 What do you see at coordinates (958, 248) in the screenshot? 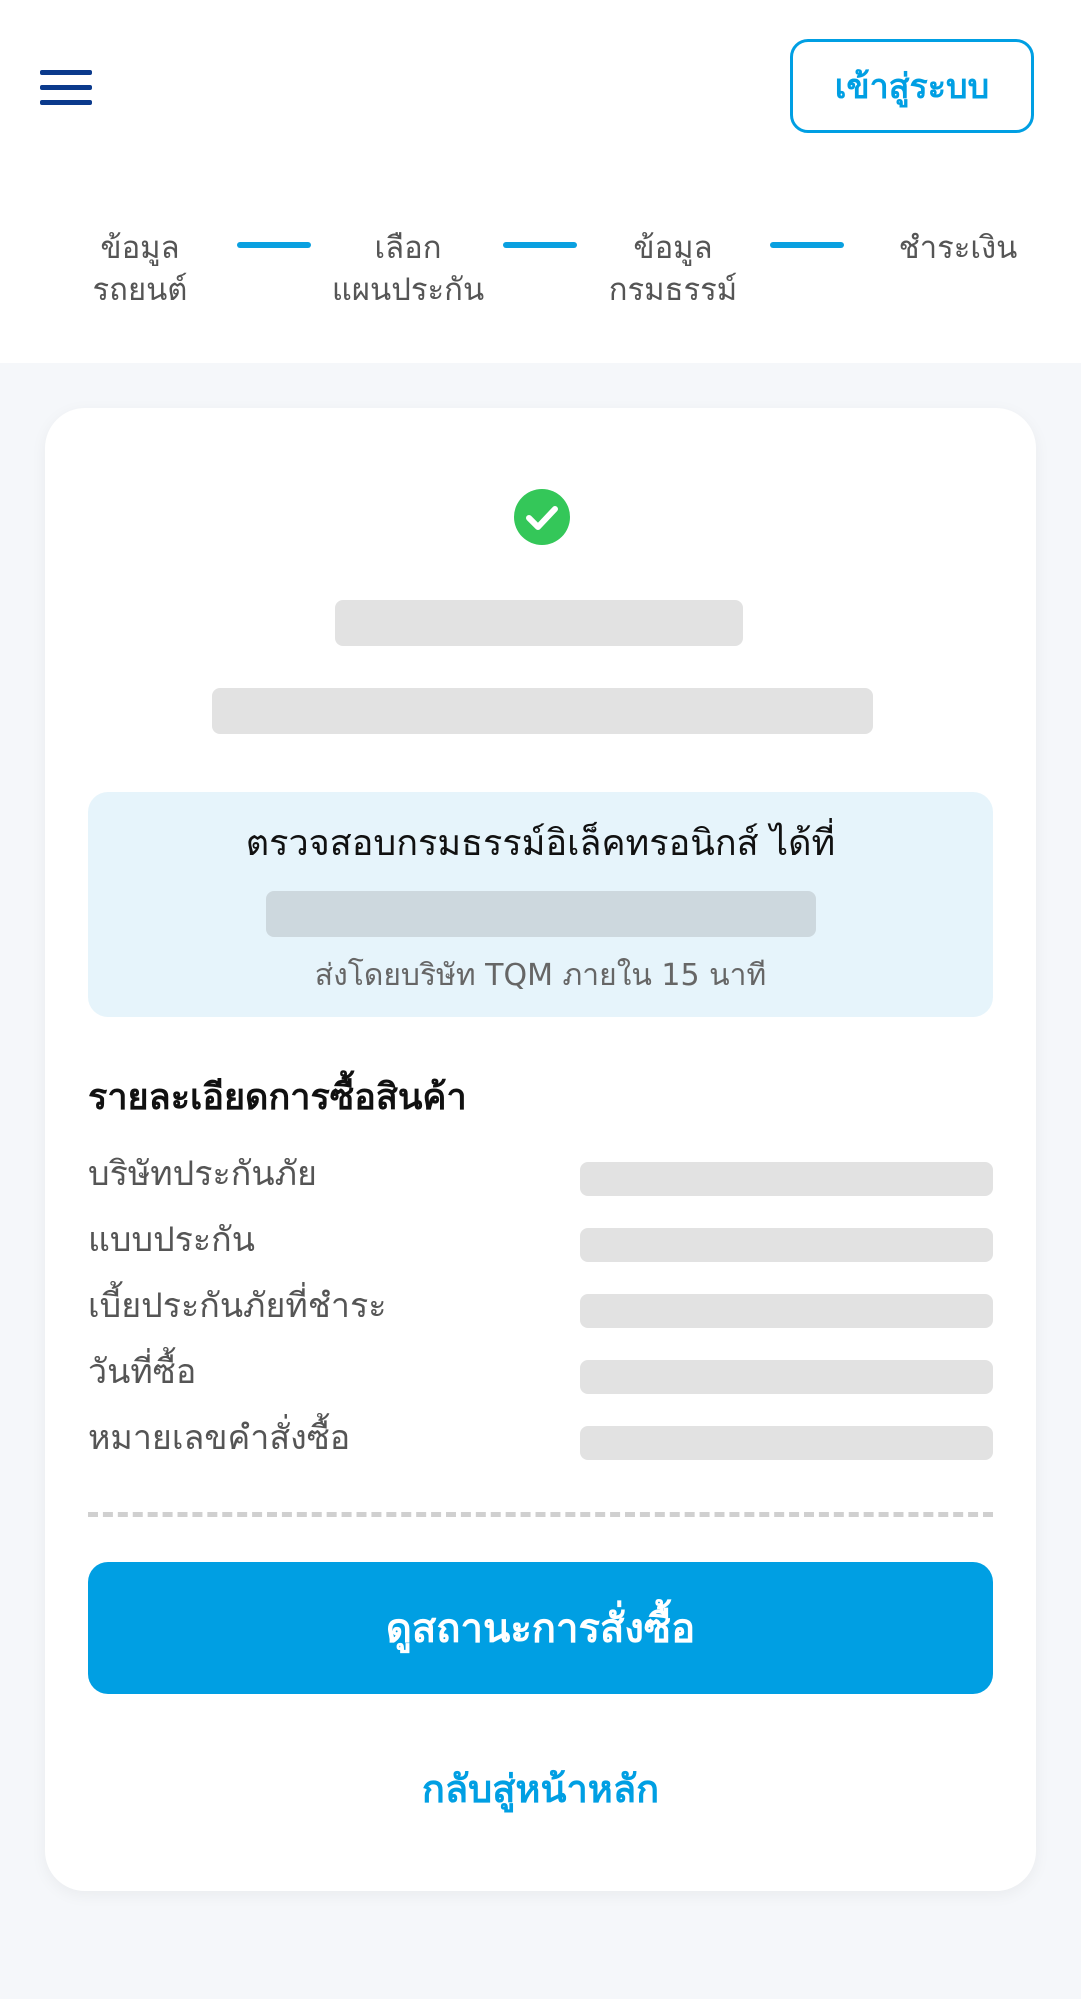
I see `step-payment: ชำระเงิน` at bounding box center [958, 248].